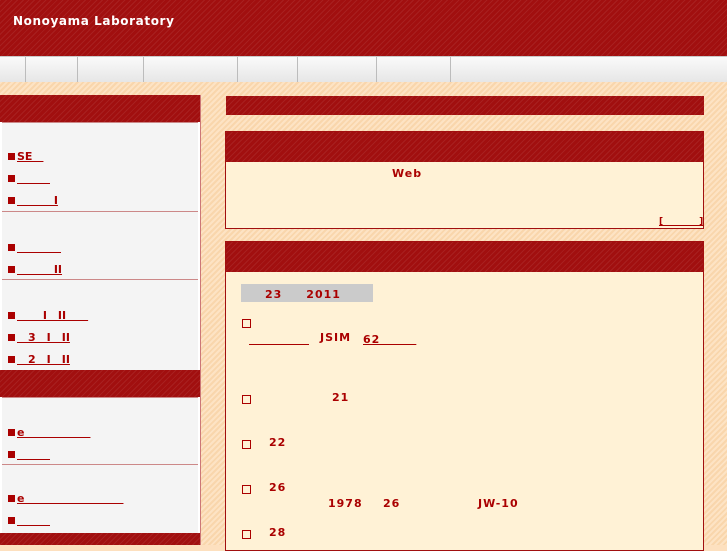 The image size is (727, 551). What do you see at coordinates (39, 337) in the screenshot?
I see `sidebar-item: 3 I II` at bounding box center [39, 337].